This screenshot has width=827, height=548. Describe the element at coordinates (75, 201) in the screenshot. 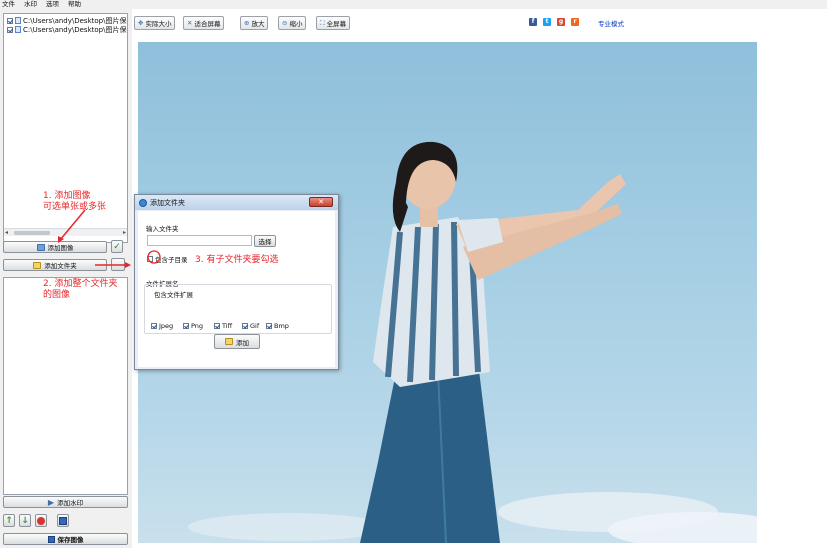

I see `annotation-step-1: 1. 添加图像 可选单张或多张` at that location.